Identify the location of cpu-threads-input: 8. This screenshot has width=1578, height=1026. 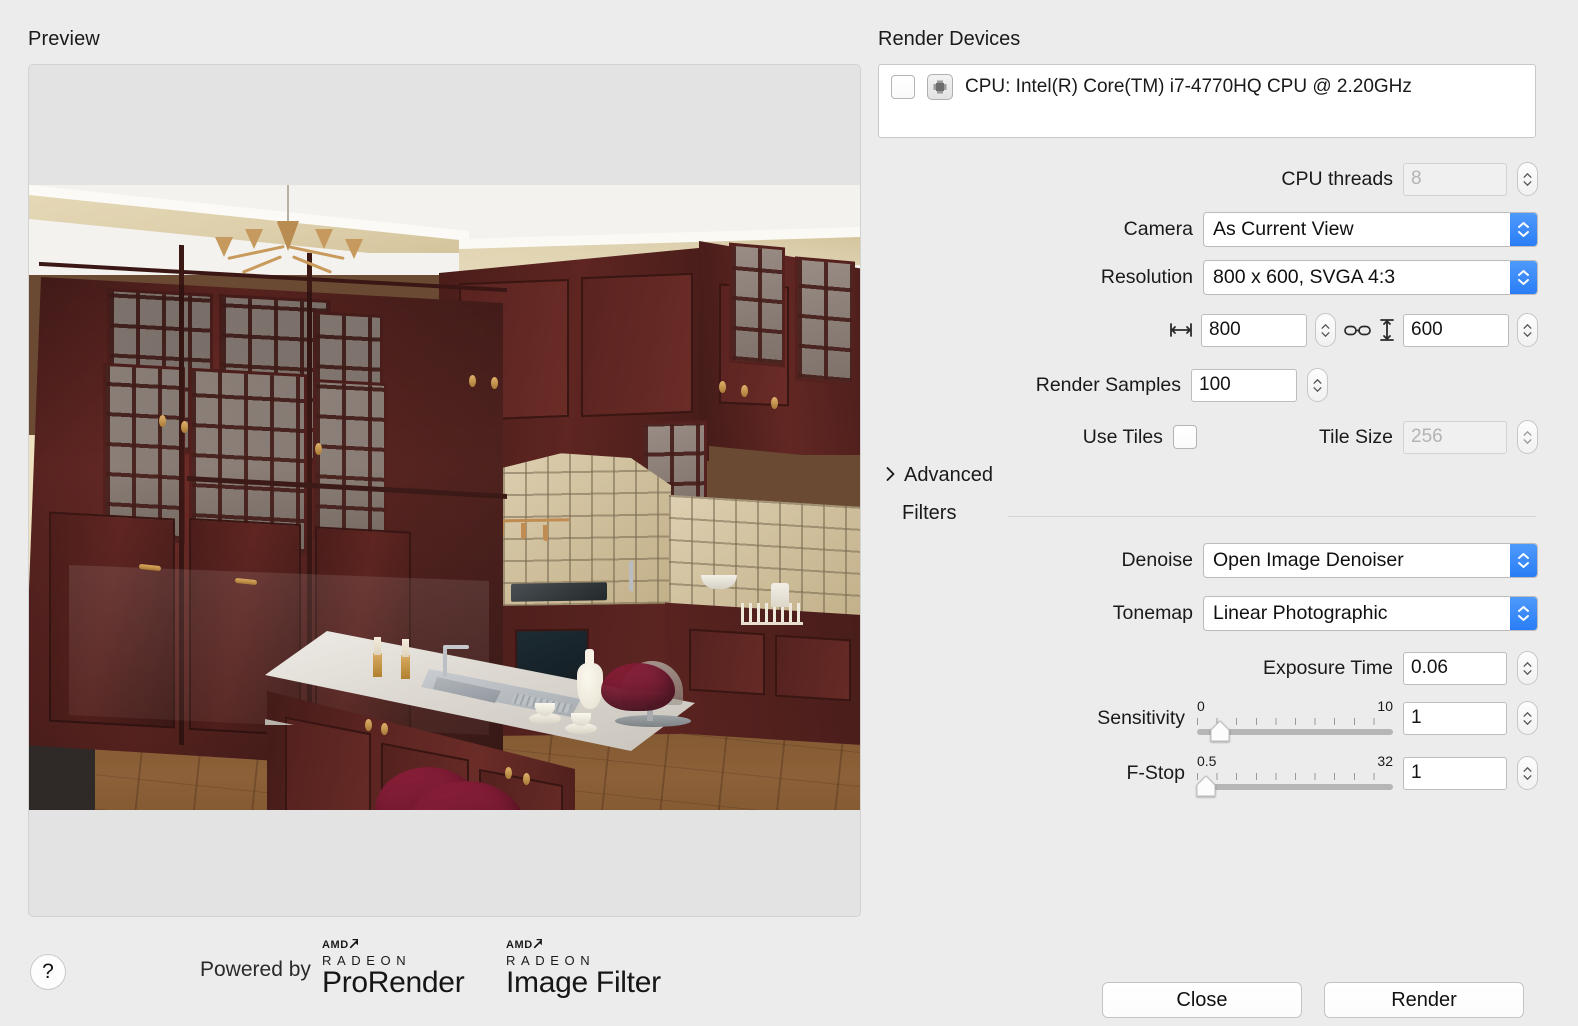
(1455, 179).